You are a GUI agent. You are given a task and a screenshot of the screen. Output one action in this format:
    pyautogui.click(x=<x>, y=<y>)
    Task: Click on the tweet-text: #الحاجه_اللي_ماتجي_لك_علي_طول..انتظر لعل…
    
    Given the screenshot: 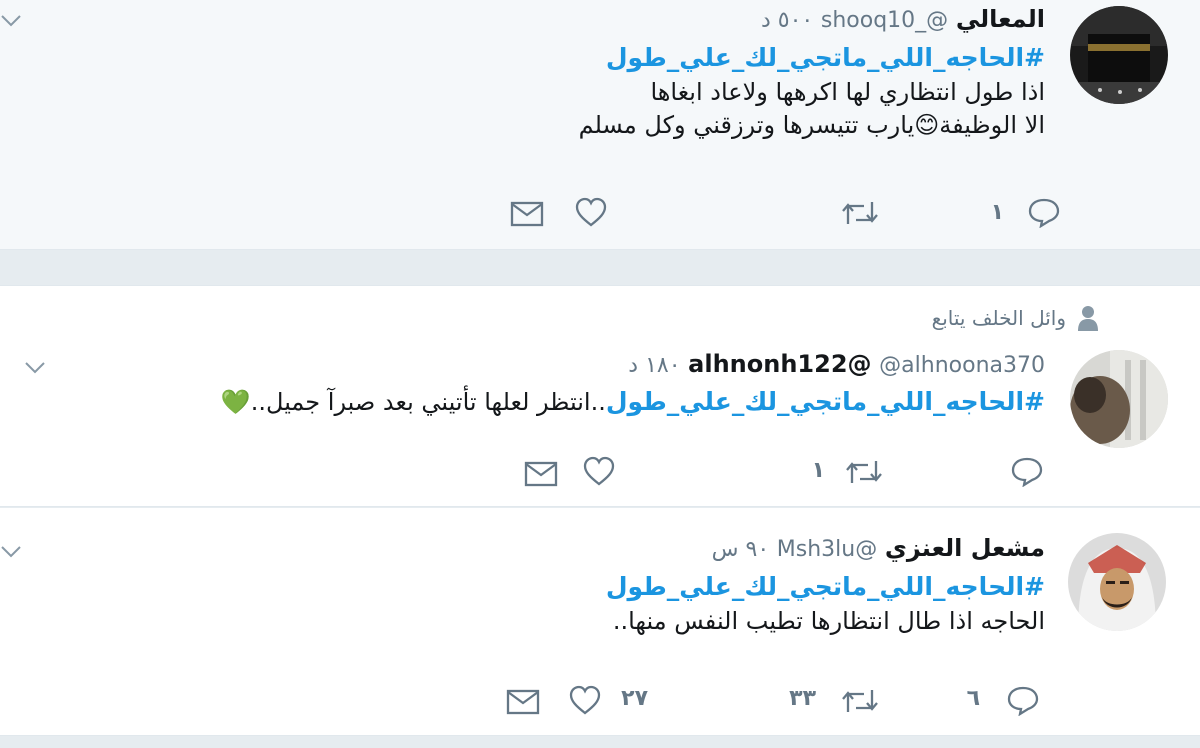 What is the action you would take?
    pyautogui.click(x=633, y=402)
    